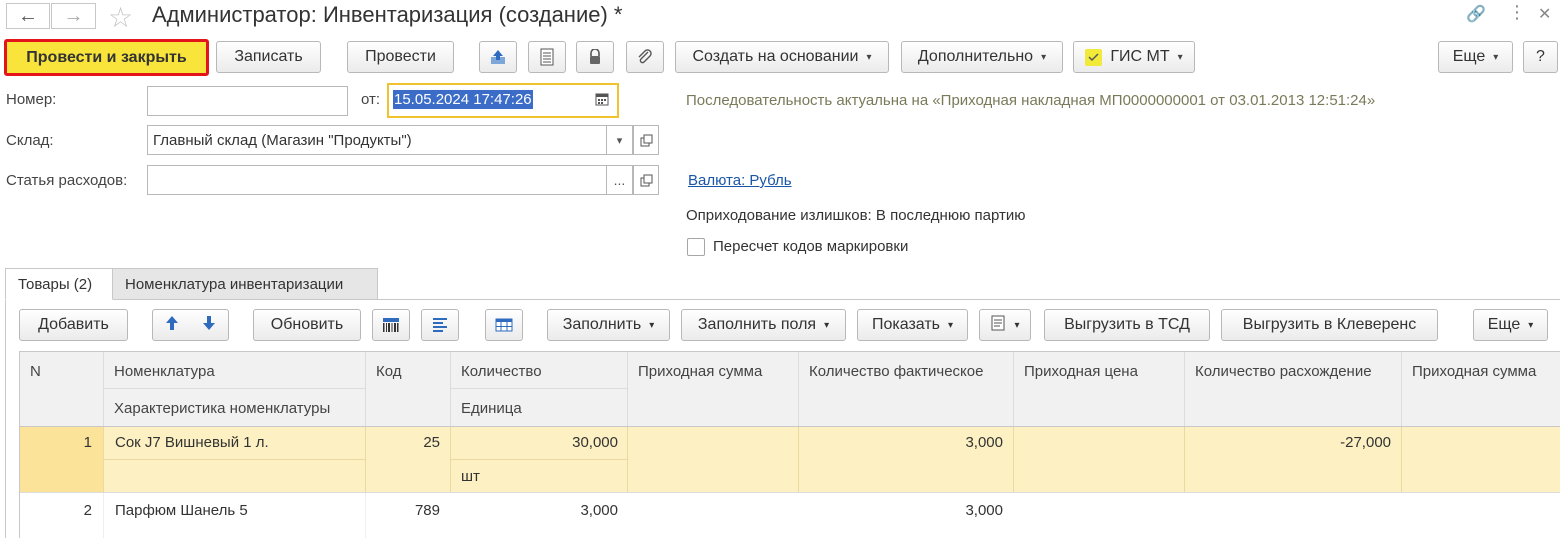  I want to click on favorite-star-icon: ☆, so click(120, 17).